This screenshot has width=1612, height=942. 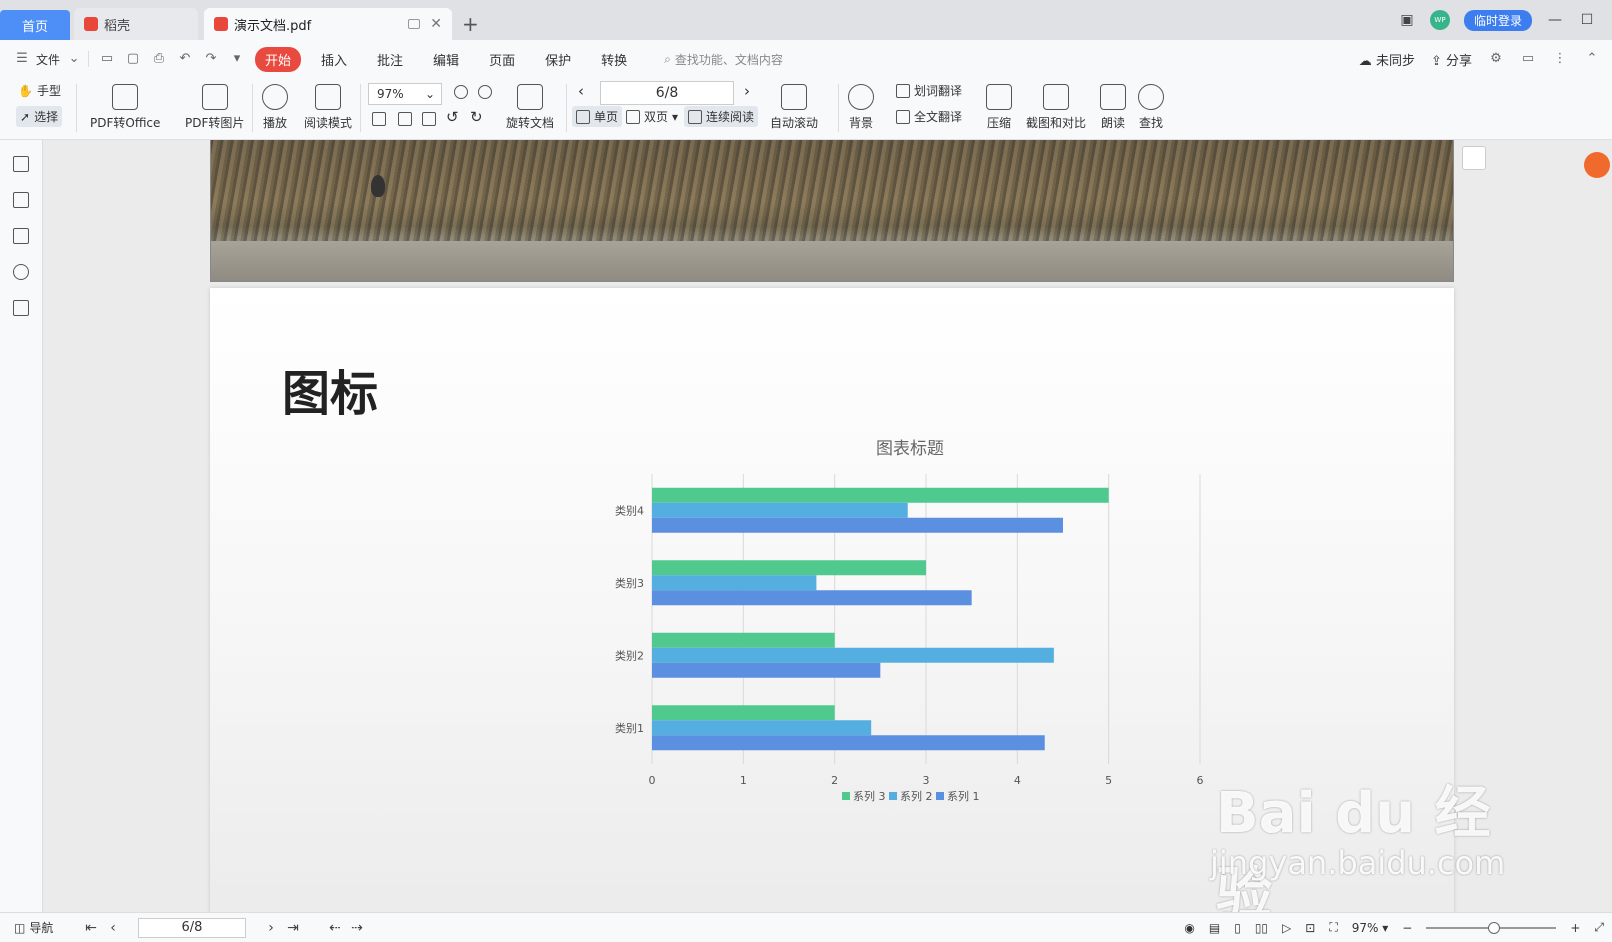 I want to click on x-tick-label: 1, so click(x=743, y=780).